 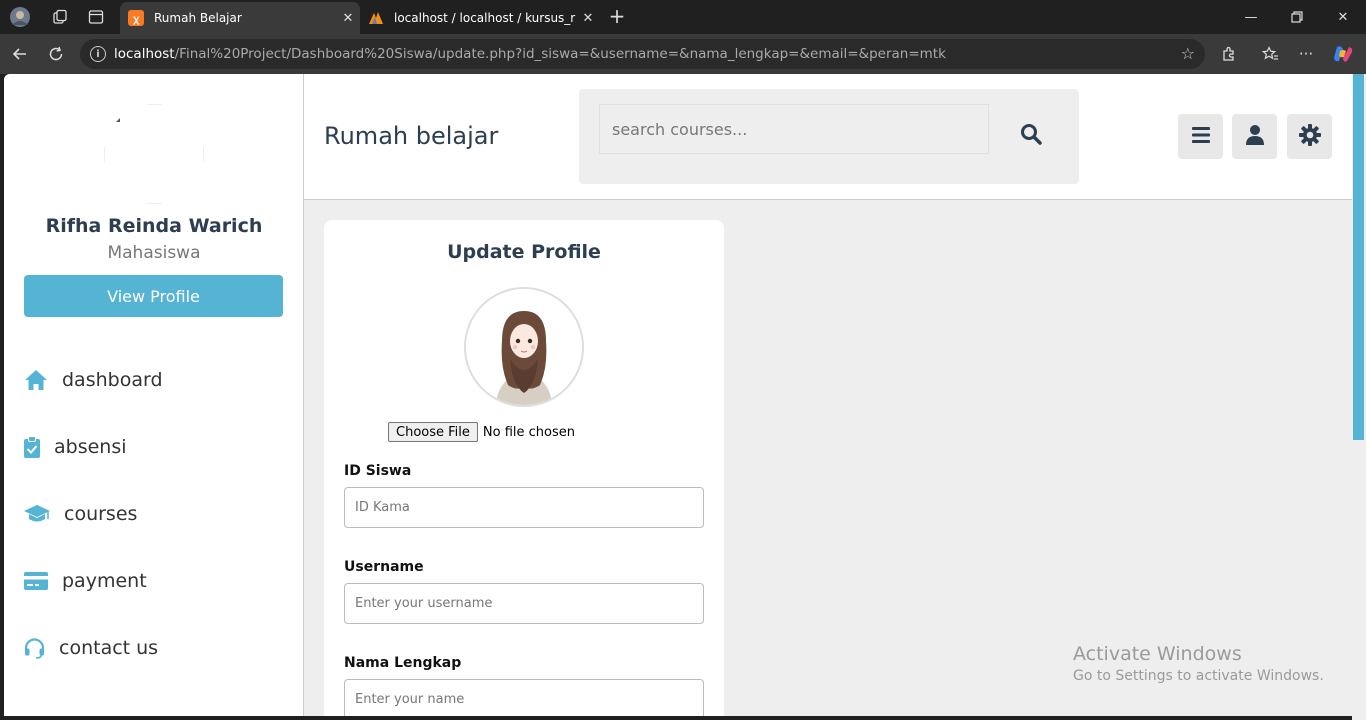 I want to click on search-form, so click(x=829, y=136).